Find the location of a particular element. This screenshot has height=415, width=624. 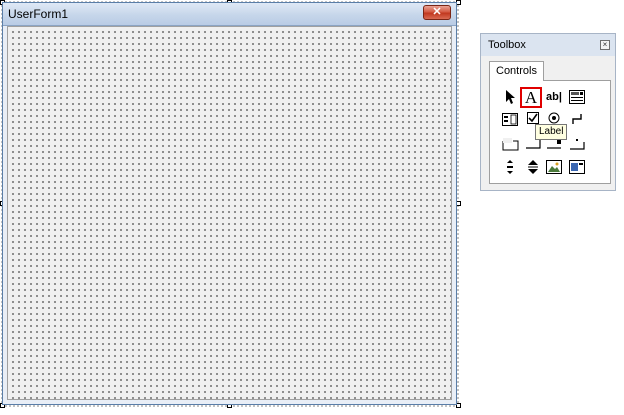

scrollbar-icon is located at coordinates (510, 167).